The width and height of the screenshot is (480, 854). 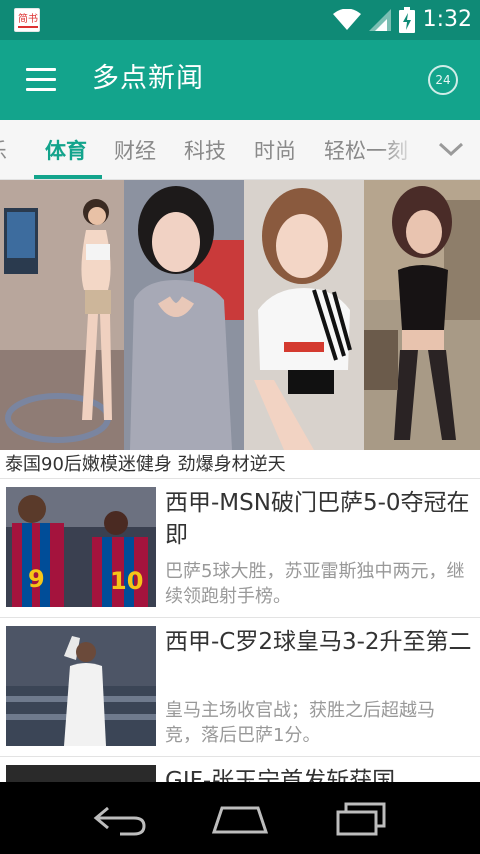 I want to click on home-icon, so click(x=240, y=820).